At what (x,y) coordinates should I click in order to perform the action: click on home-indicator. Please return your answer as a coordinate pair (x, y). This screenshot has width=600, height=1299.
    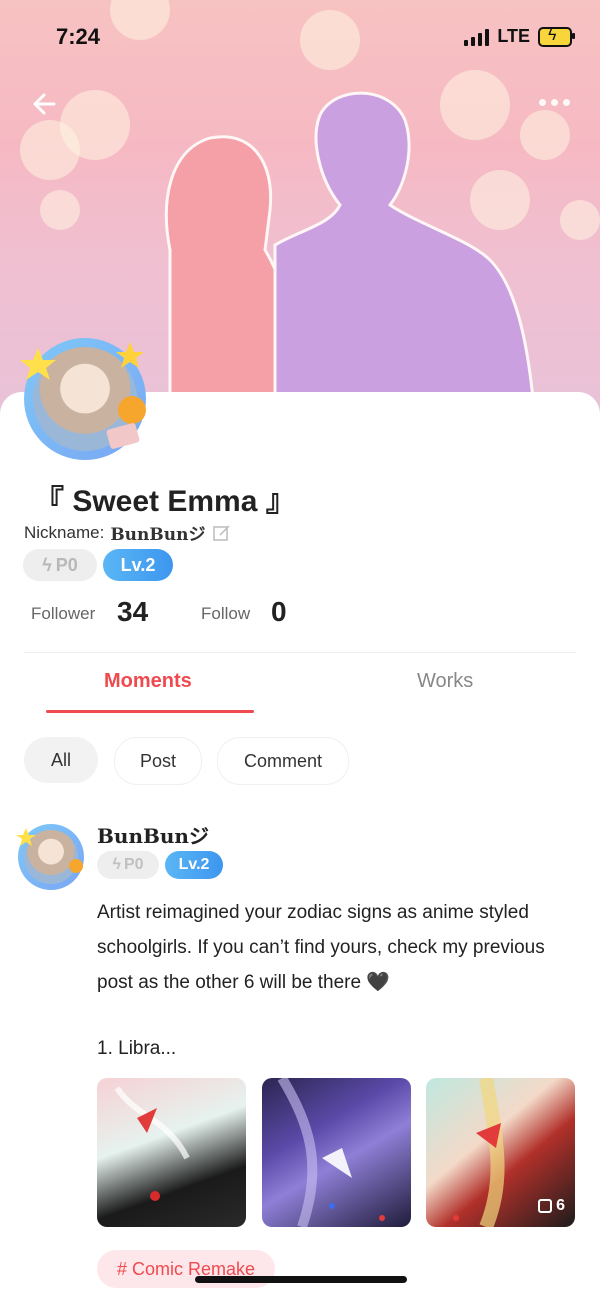
    Looking at the image, I should click on (301, 1279).